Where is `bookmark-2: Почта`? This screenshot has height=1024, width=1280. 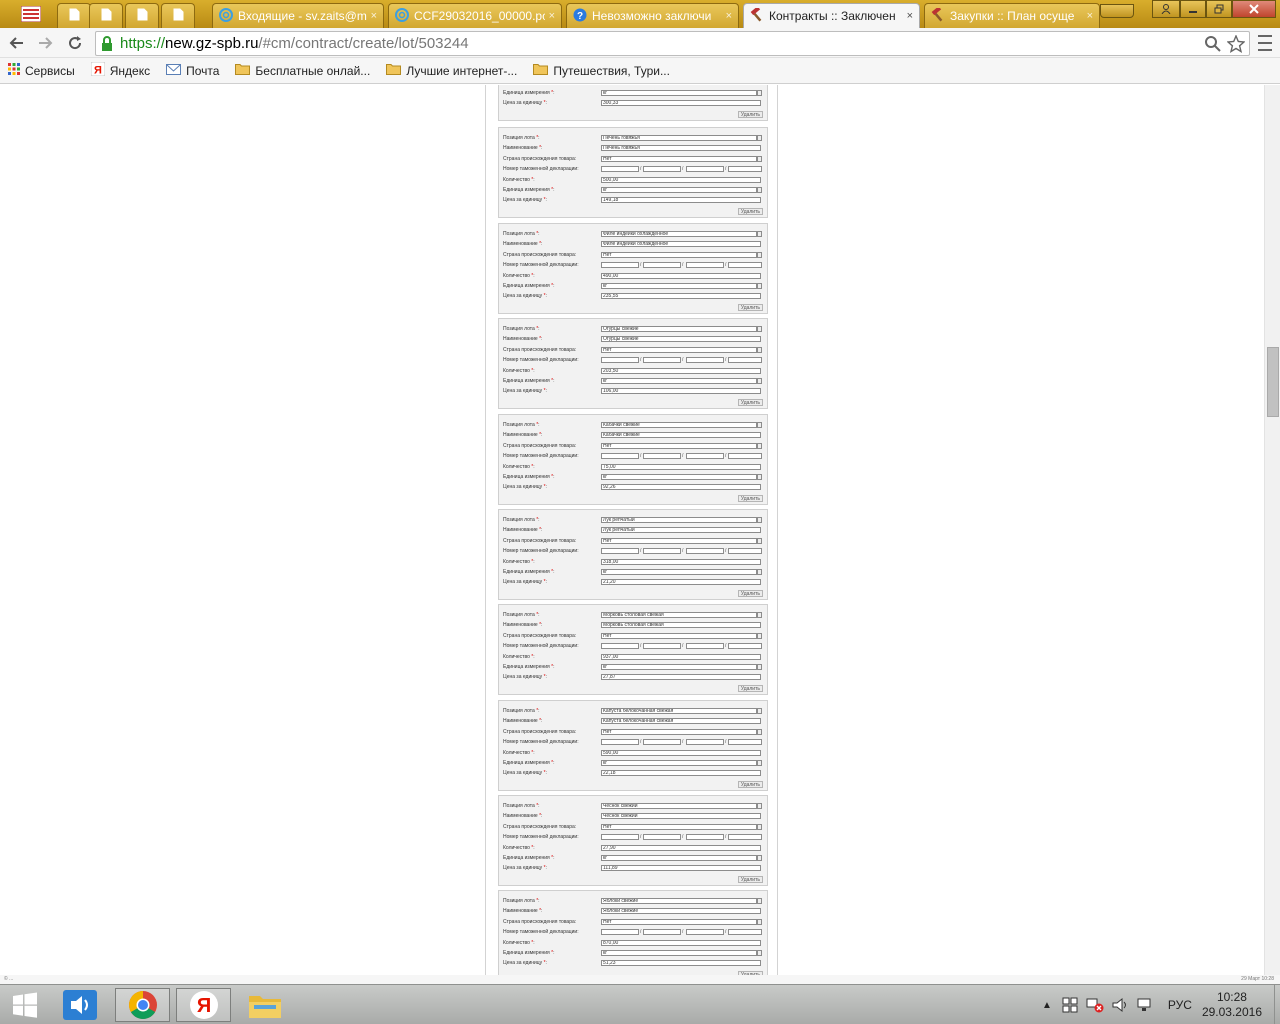
bookmark-2: Почта is located at coordinates (192, 71).